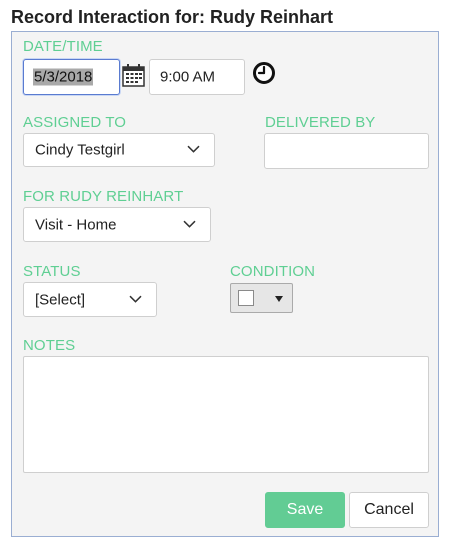 The width and height of the screenshot is (451, 541). What do you see at coordinates (264, 73) in the screenshot?
I see `clock-icon` at bounding box center [264, 73].